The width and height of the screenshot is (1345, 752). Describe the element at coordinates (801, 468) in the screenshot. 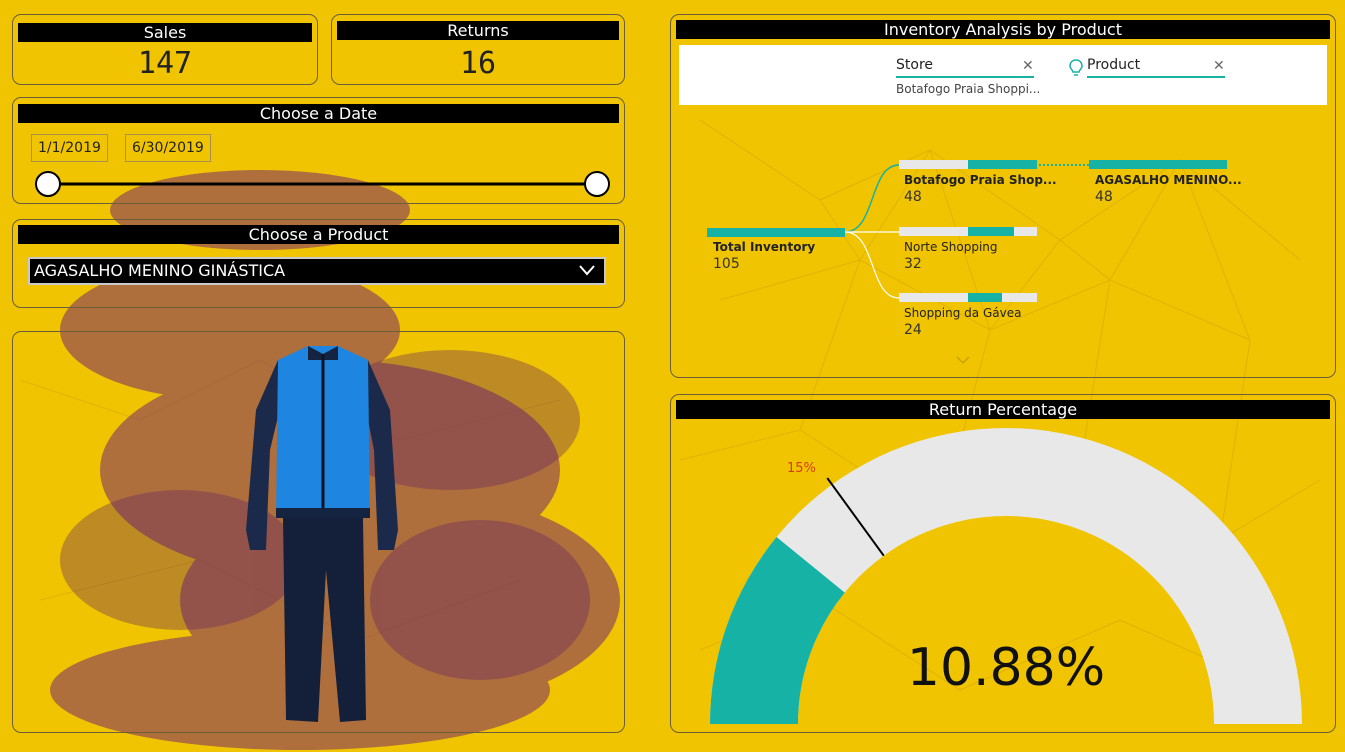

I see `gauge-target-label: 15%` at that location.